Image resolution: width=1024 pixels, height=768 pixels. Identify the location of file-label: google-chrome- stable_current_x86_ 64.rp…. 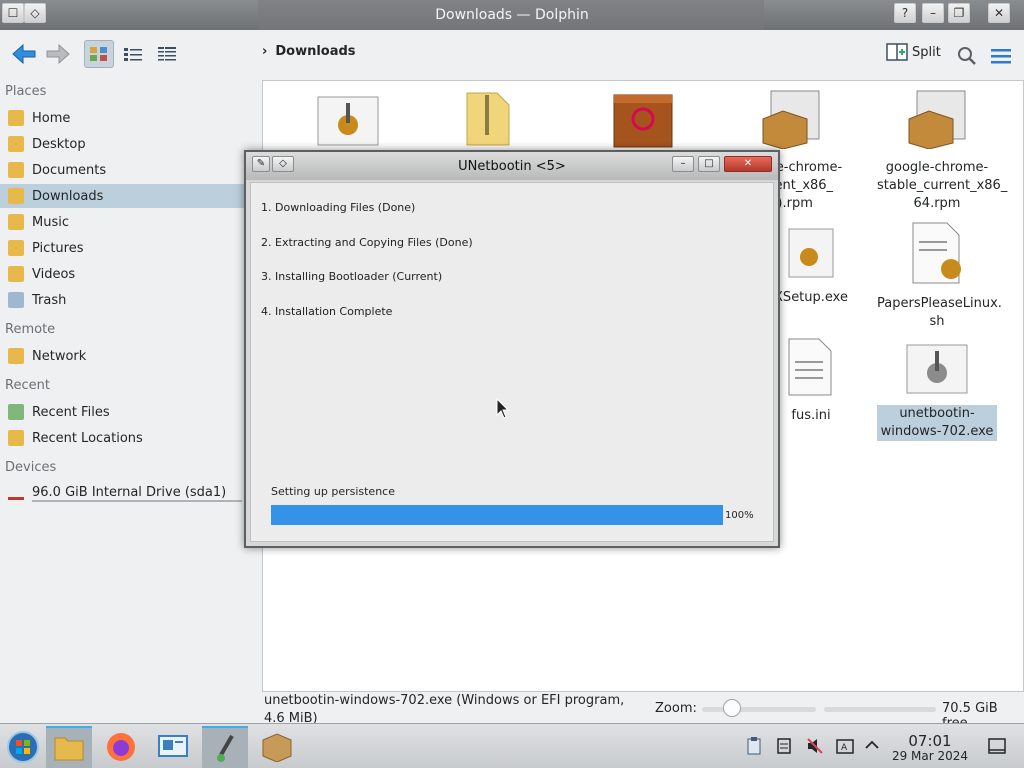
(942, 185).